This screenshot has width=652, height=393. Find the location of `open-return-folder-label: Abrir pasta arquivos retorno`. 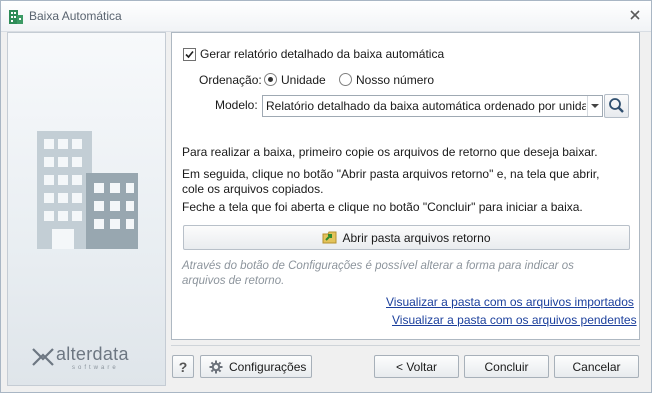

open-return-folder-label: Abrir pasta arquivos retorno is located at coordinates (416, 238).